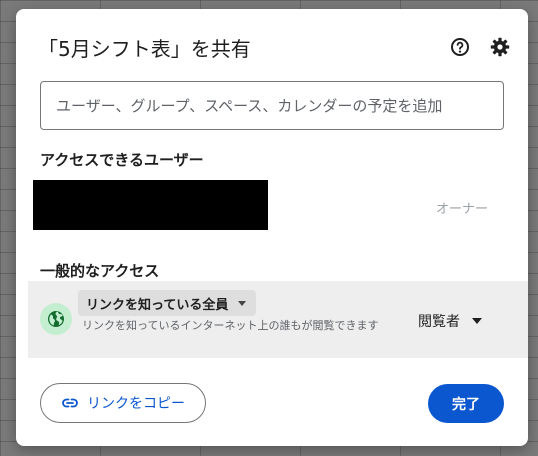 Image resolution: width=538 pixels, height=456 pixels. I want to click on help-icon, so click(460, 47).